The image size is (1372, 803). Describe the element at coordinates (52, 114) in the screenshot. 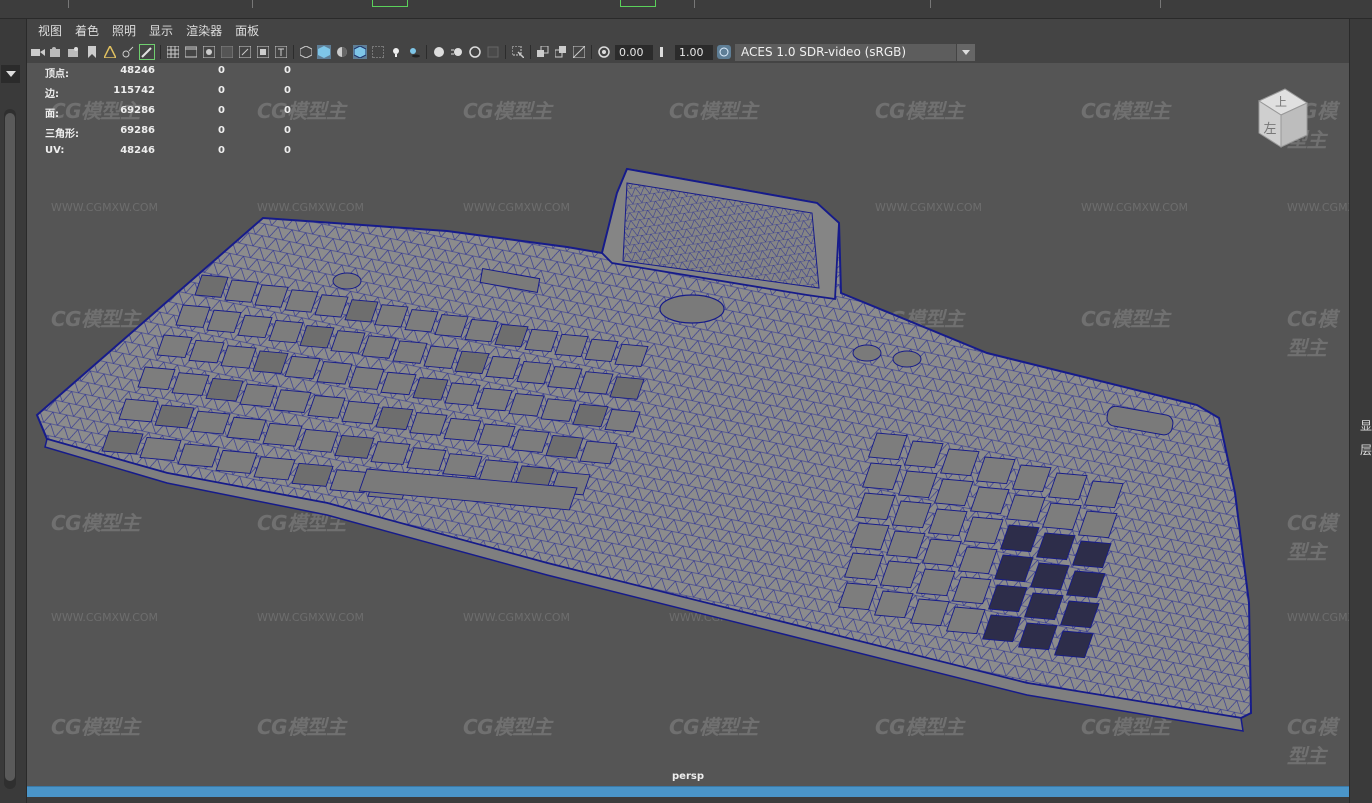

I see `hud-label: 面:` at that location.